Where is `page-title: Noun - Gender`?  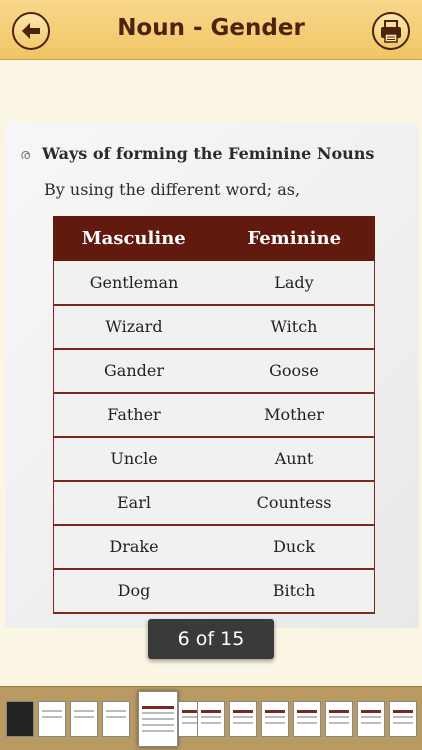 page-title: Noun - Gender is located at coordinates (211, 28).